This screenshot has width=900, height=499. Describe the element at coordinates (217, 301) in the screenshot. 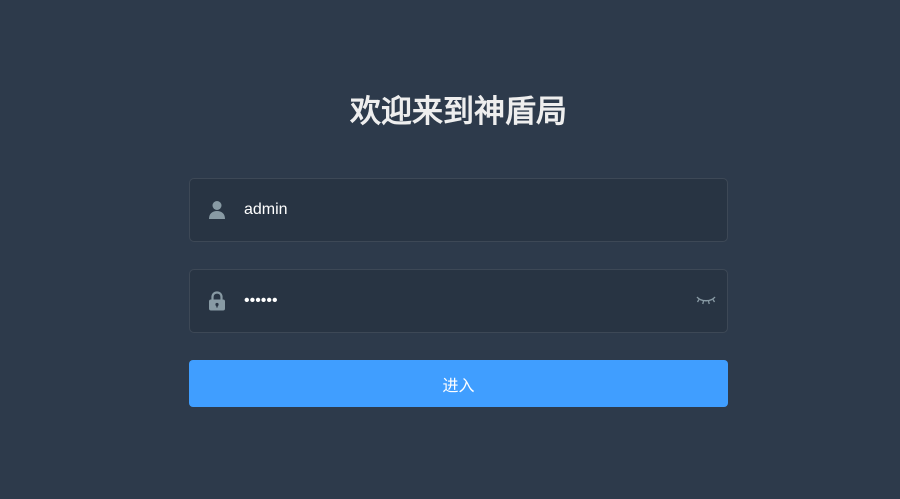

I see `lock-icon` at that location.